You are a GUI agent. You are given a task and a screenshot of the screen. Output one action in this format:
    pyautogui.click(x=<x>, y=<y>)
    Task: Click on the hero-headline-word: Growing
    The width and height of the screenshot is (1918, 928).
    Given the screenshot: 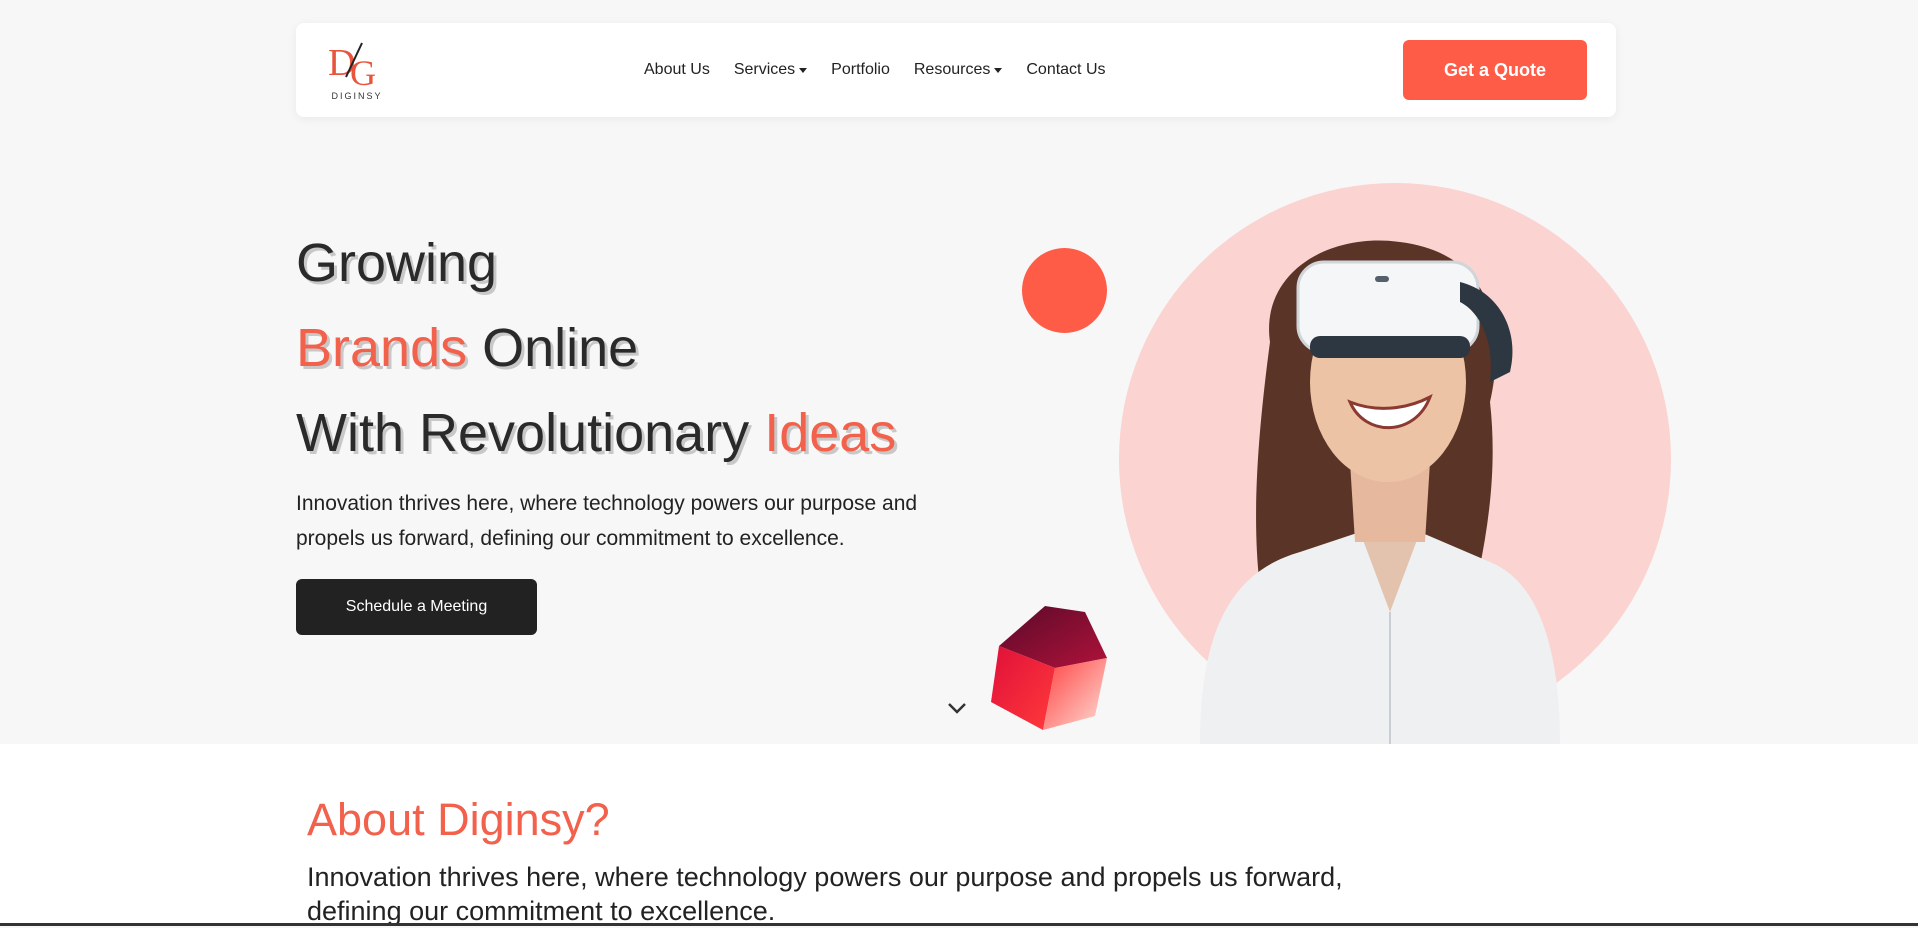 What is the action you would take?
    pyautogui.click(x=397, y=263)
    